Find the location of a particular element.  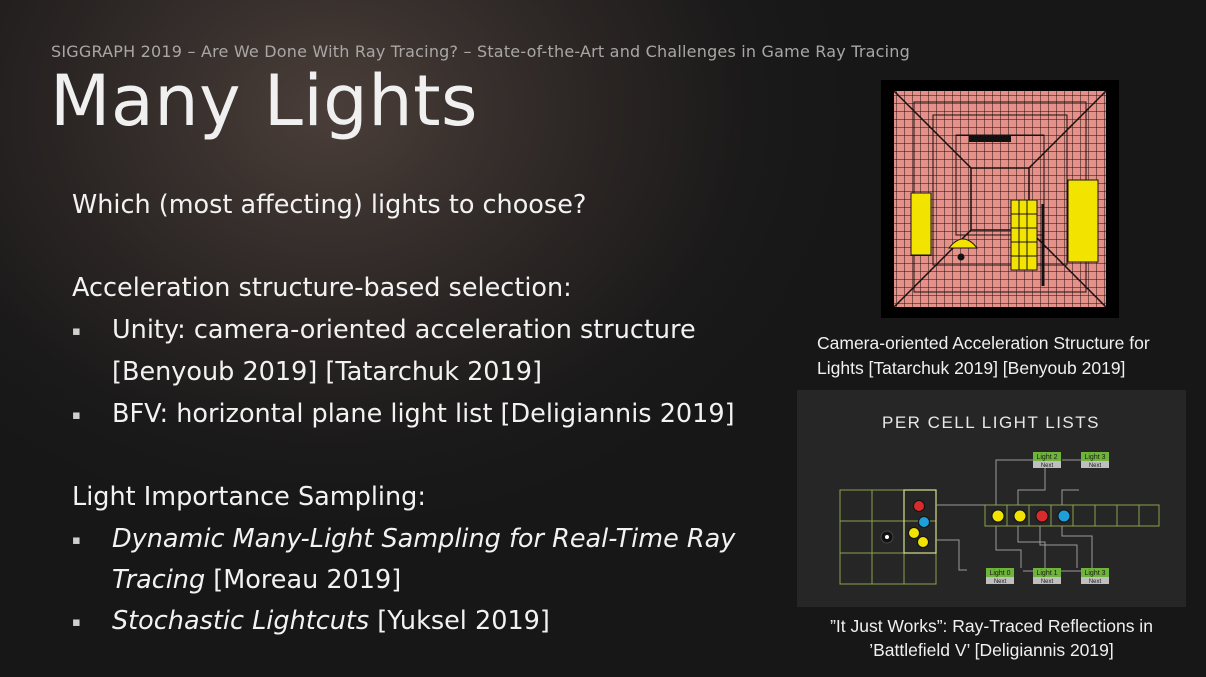

node-light0: Light 0 Next is located at coordinates (1000, 576).